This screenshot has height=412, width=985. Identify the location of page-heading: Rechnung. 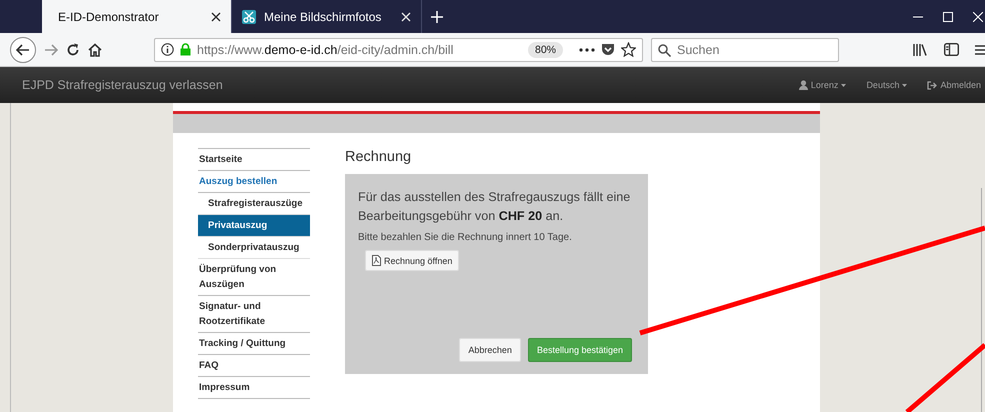
(378, 157).